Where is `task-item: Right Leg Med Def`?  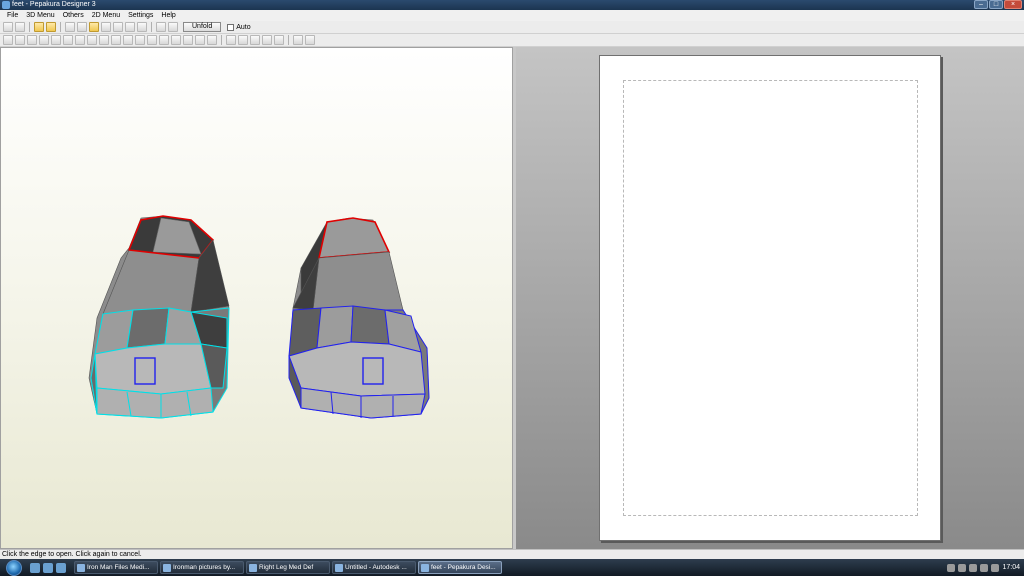
task-item: Right Leg Med Def is located at coordinates (288, 567).